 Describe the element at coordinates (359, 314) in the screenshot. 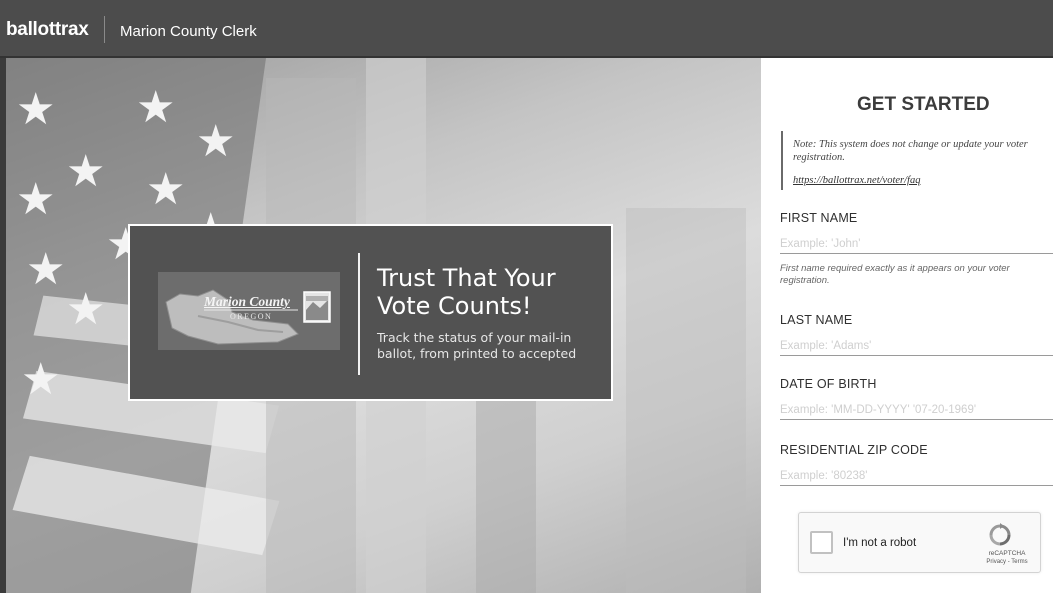

I see `card-divider` at that location.